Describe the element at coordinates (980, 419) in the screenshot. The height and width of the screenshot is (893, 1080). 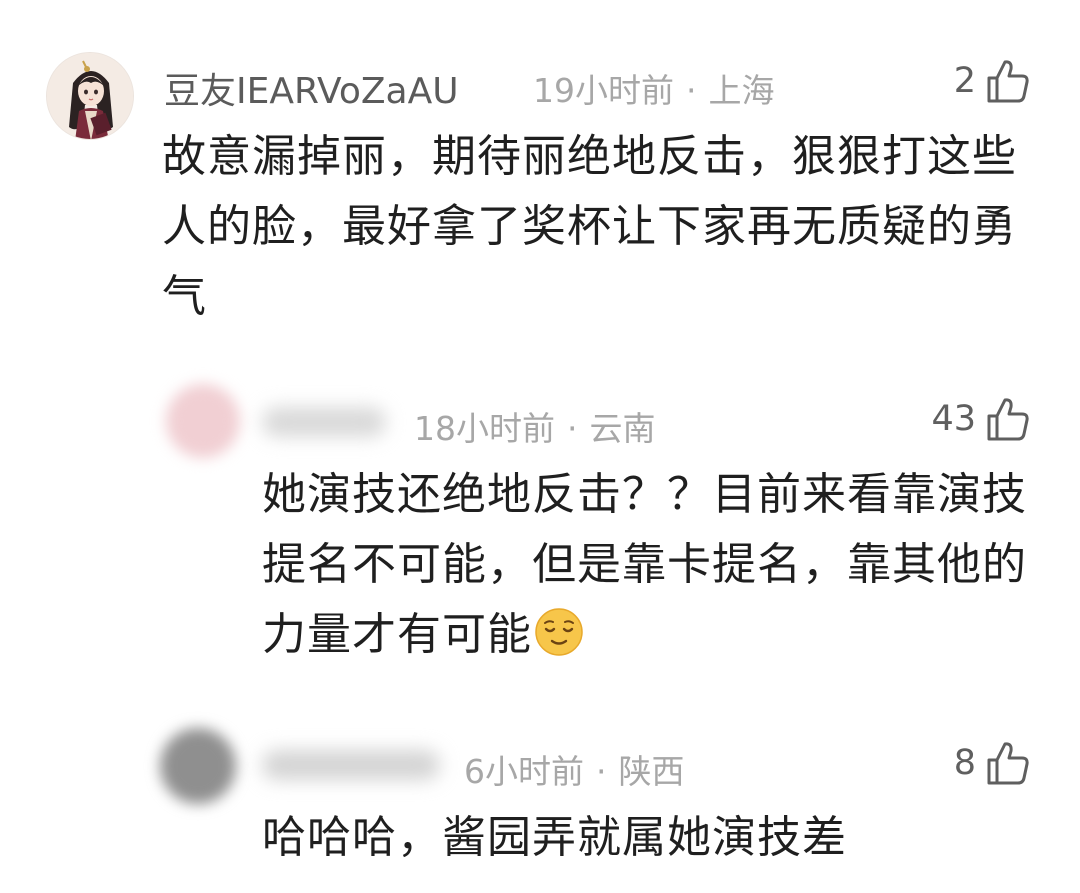
I see `like-button: 43` at that location.